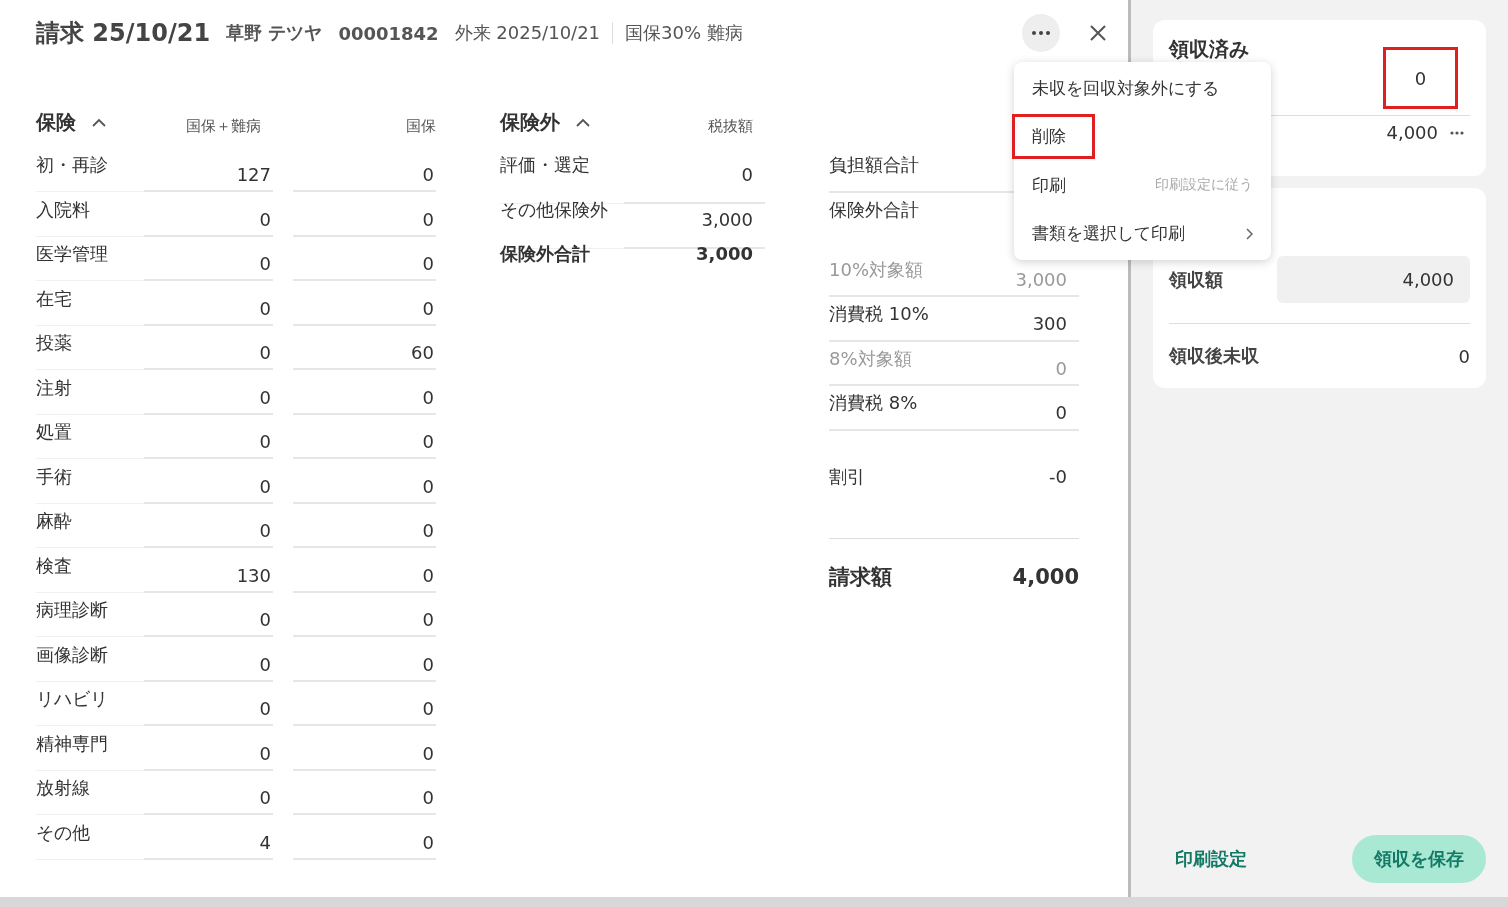 This screenshot has width=1508, height=907. I want to click on column-header: 国保＋難病, so click(223, 126).